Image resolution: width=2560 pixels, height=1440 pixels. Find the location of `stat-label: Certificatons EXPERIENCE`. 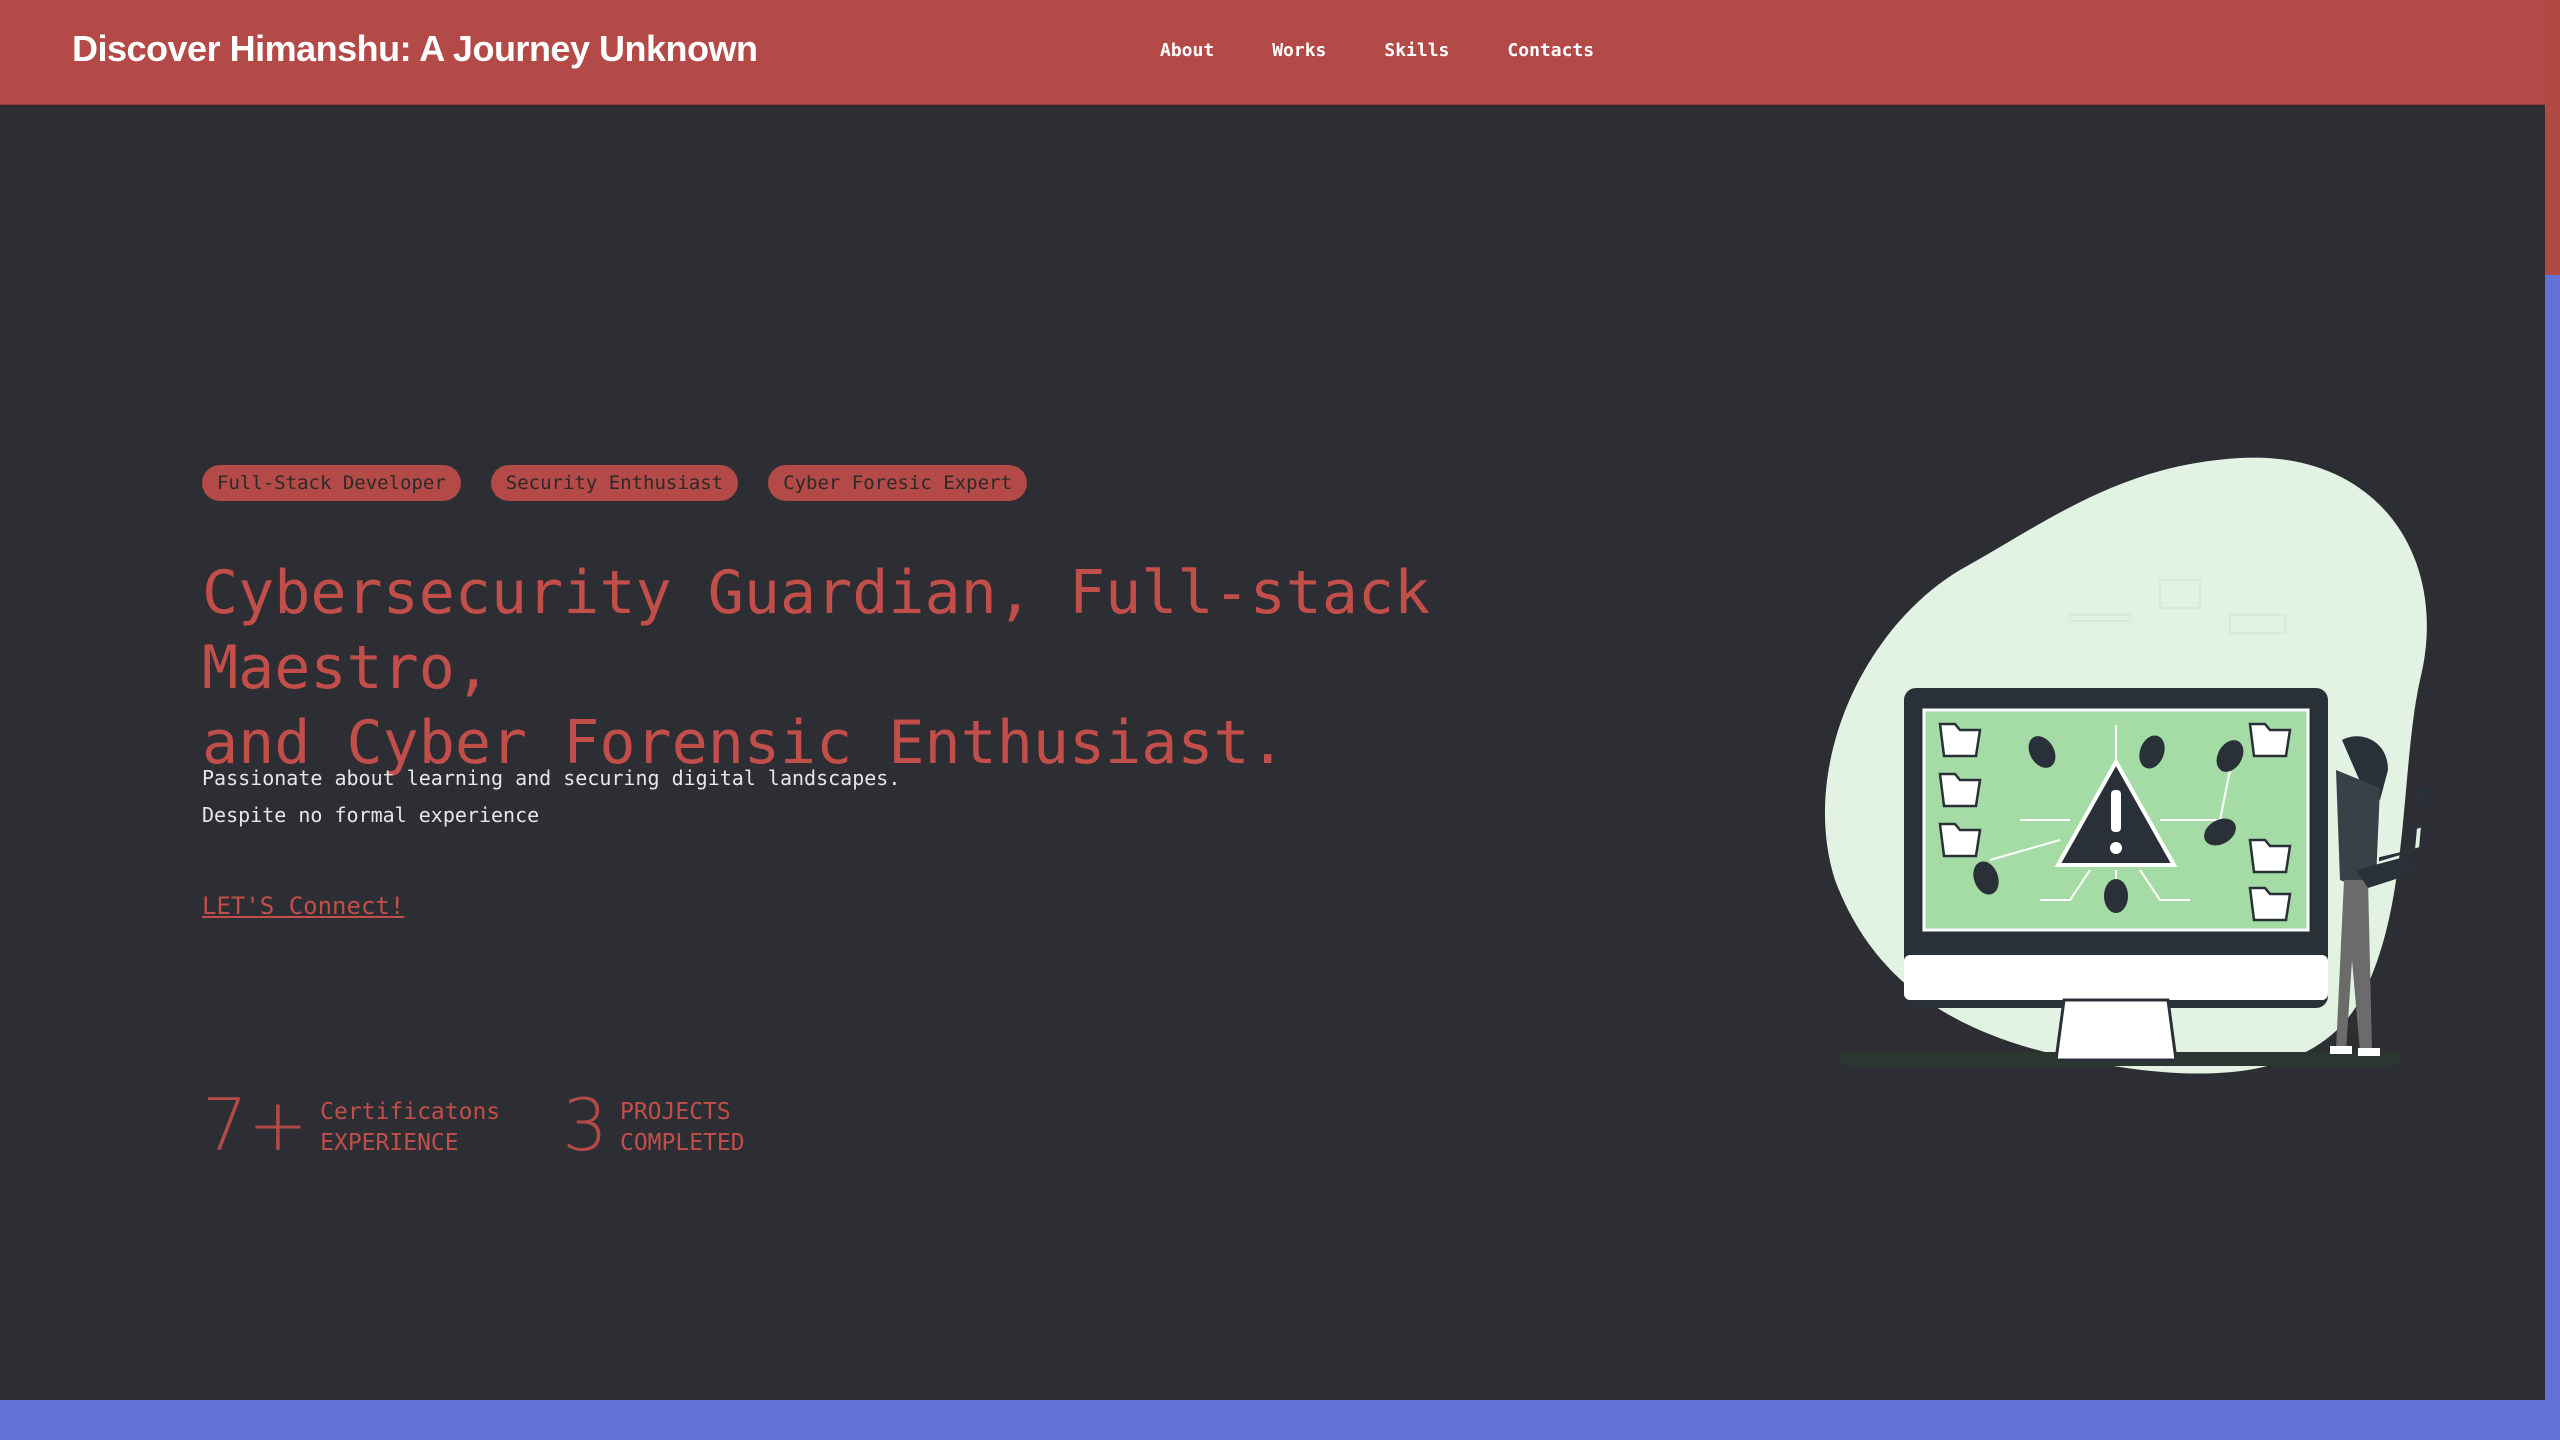

stat-label: Certificatons EXPERIENCE is located at coordinates (410, 1128).